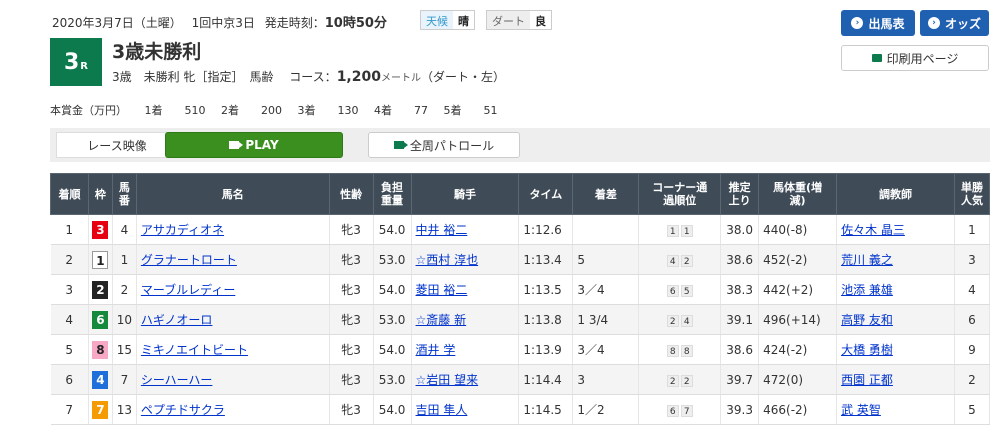 This screenshot has height=437, width=1004. I want to click on cell-horse-number: 7, so click(124, 379).